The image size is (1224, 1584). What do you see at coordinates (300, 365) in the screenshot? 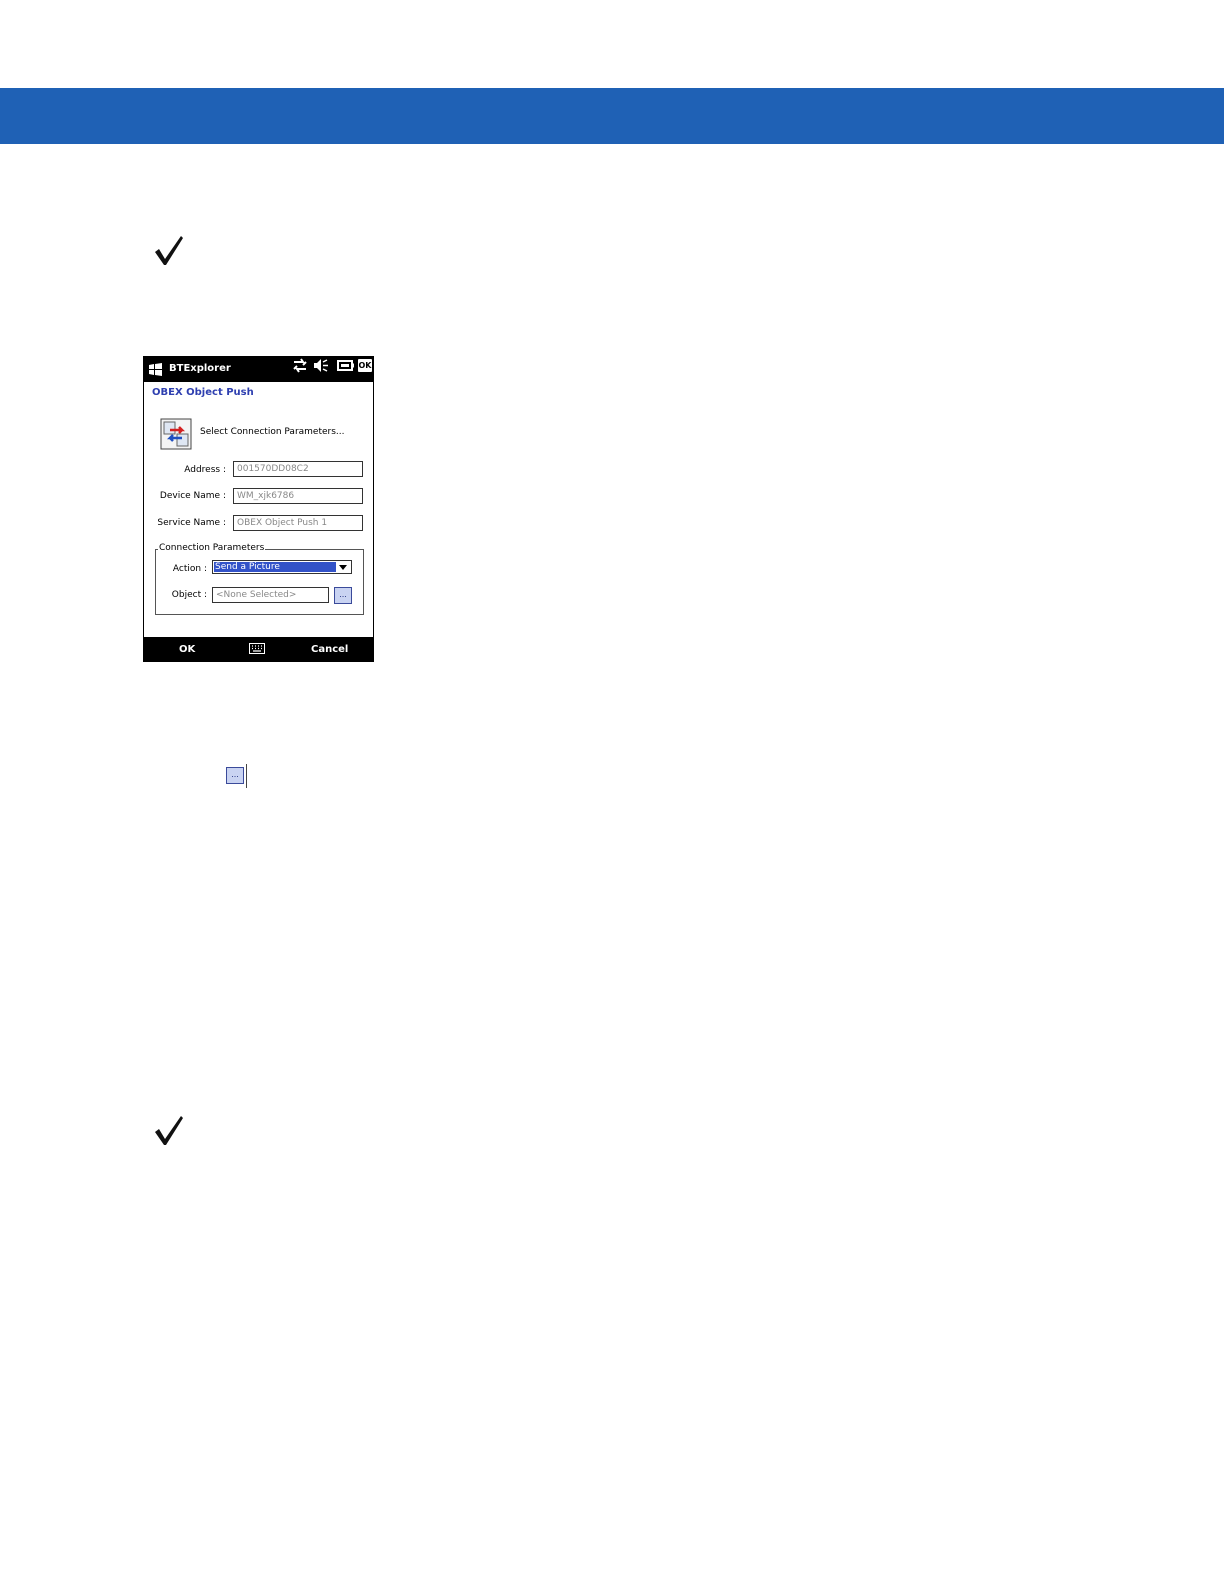
I see `connectivity-icon` at bounding box center [300, 365].